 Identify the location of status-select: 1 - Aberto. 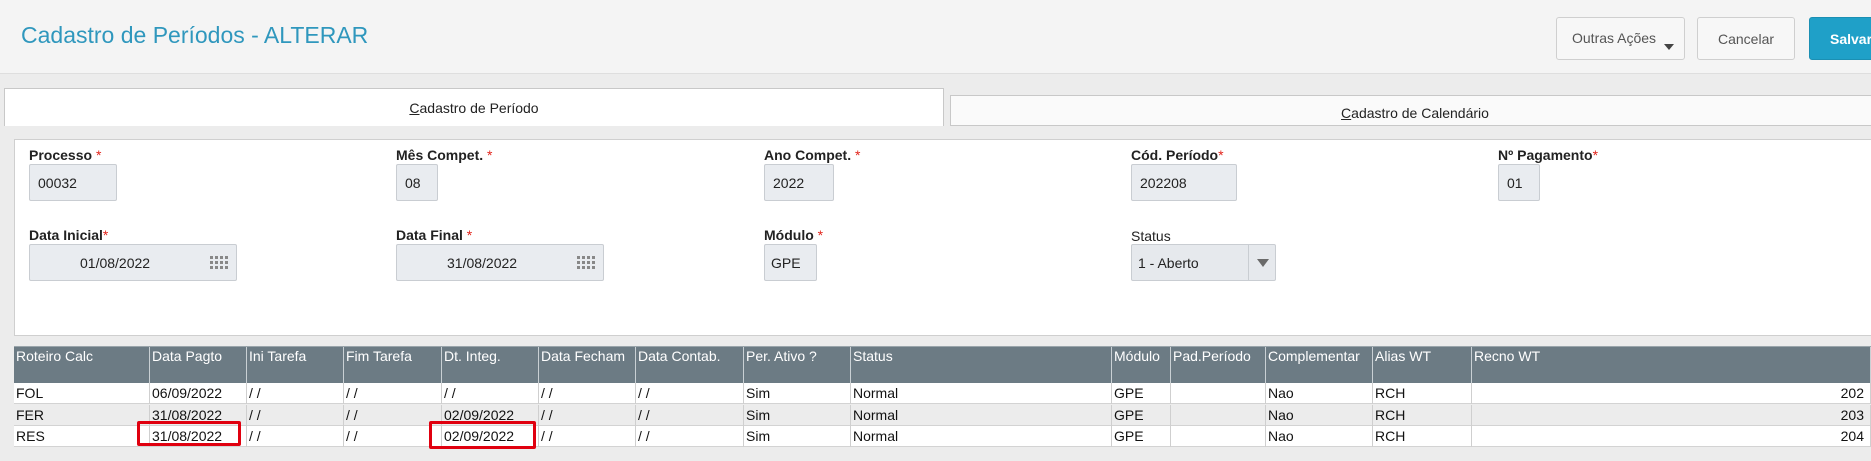
(1203, 262).